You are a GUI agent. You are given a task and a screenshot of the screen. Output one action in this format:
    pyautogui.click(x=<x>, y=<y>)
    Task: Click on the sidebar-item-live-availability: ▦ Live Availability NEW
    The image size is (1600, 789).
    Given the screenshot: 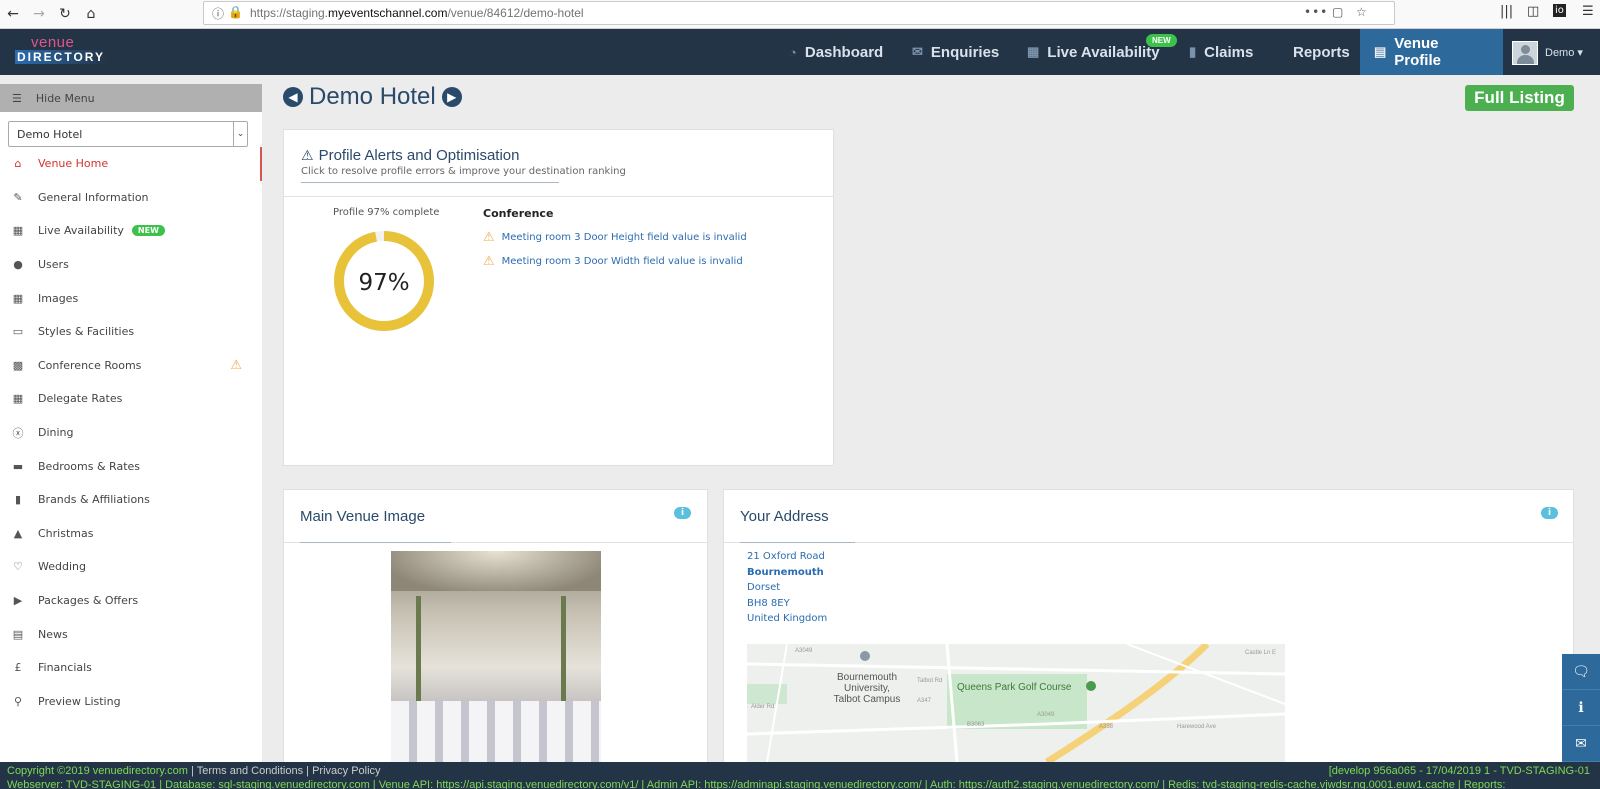 What is the action you would take?
    pyautogui.click(x=131, y=231)
    